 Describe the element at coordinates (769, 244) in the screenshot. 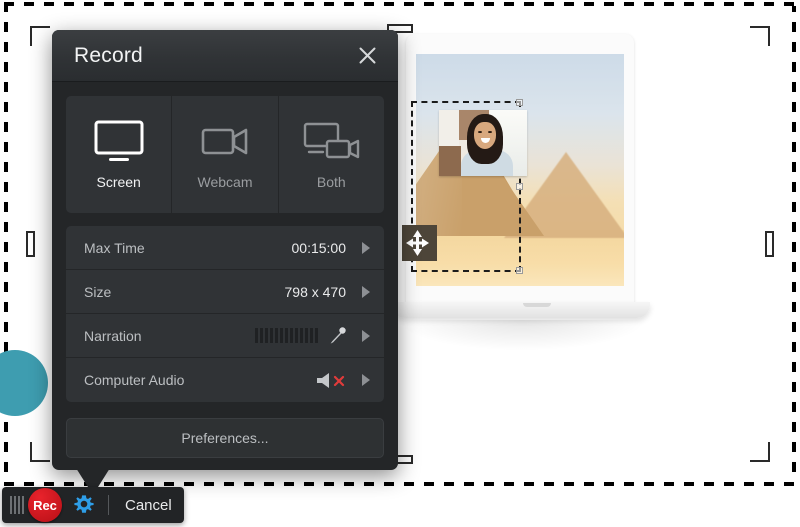

I see `crop-handle-middle-right` at that location.